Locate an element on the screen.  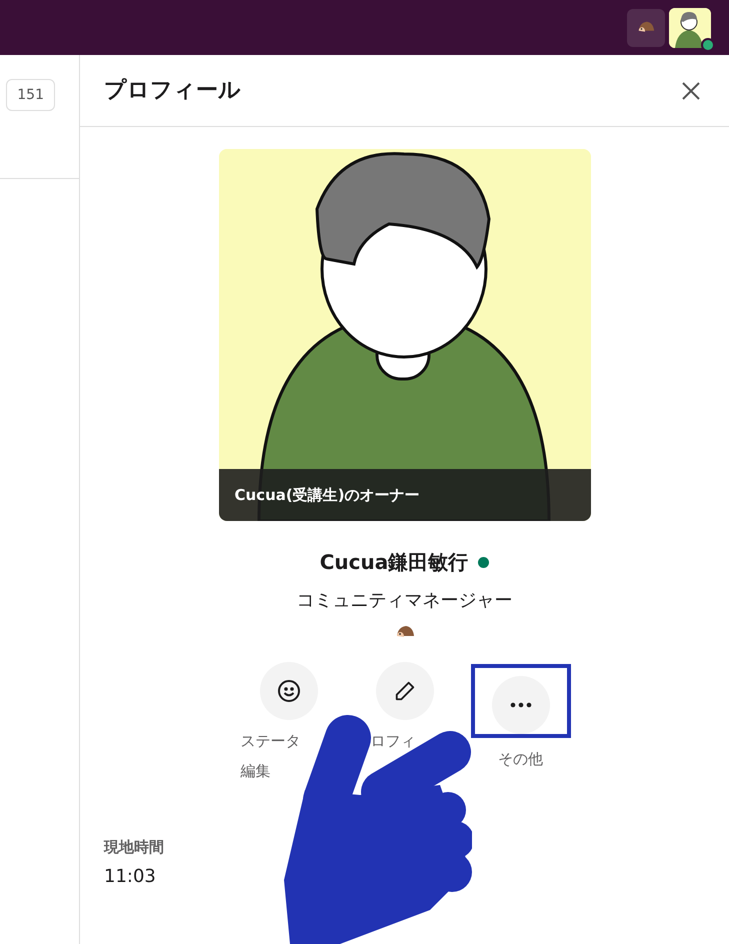
pencil-icon is located at coordinates (405, 691).